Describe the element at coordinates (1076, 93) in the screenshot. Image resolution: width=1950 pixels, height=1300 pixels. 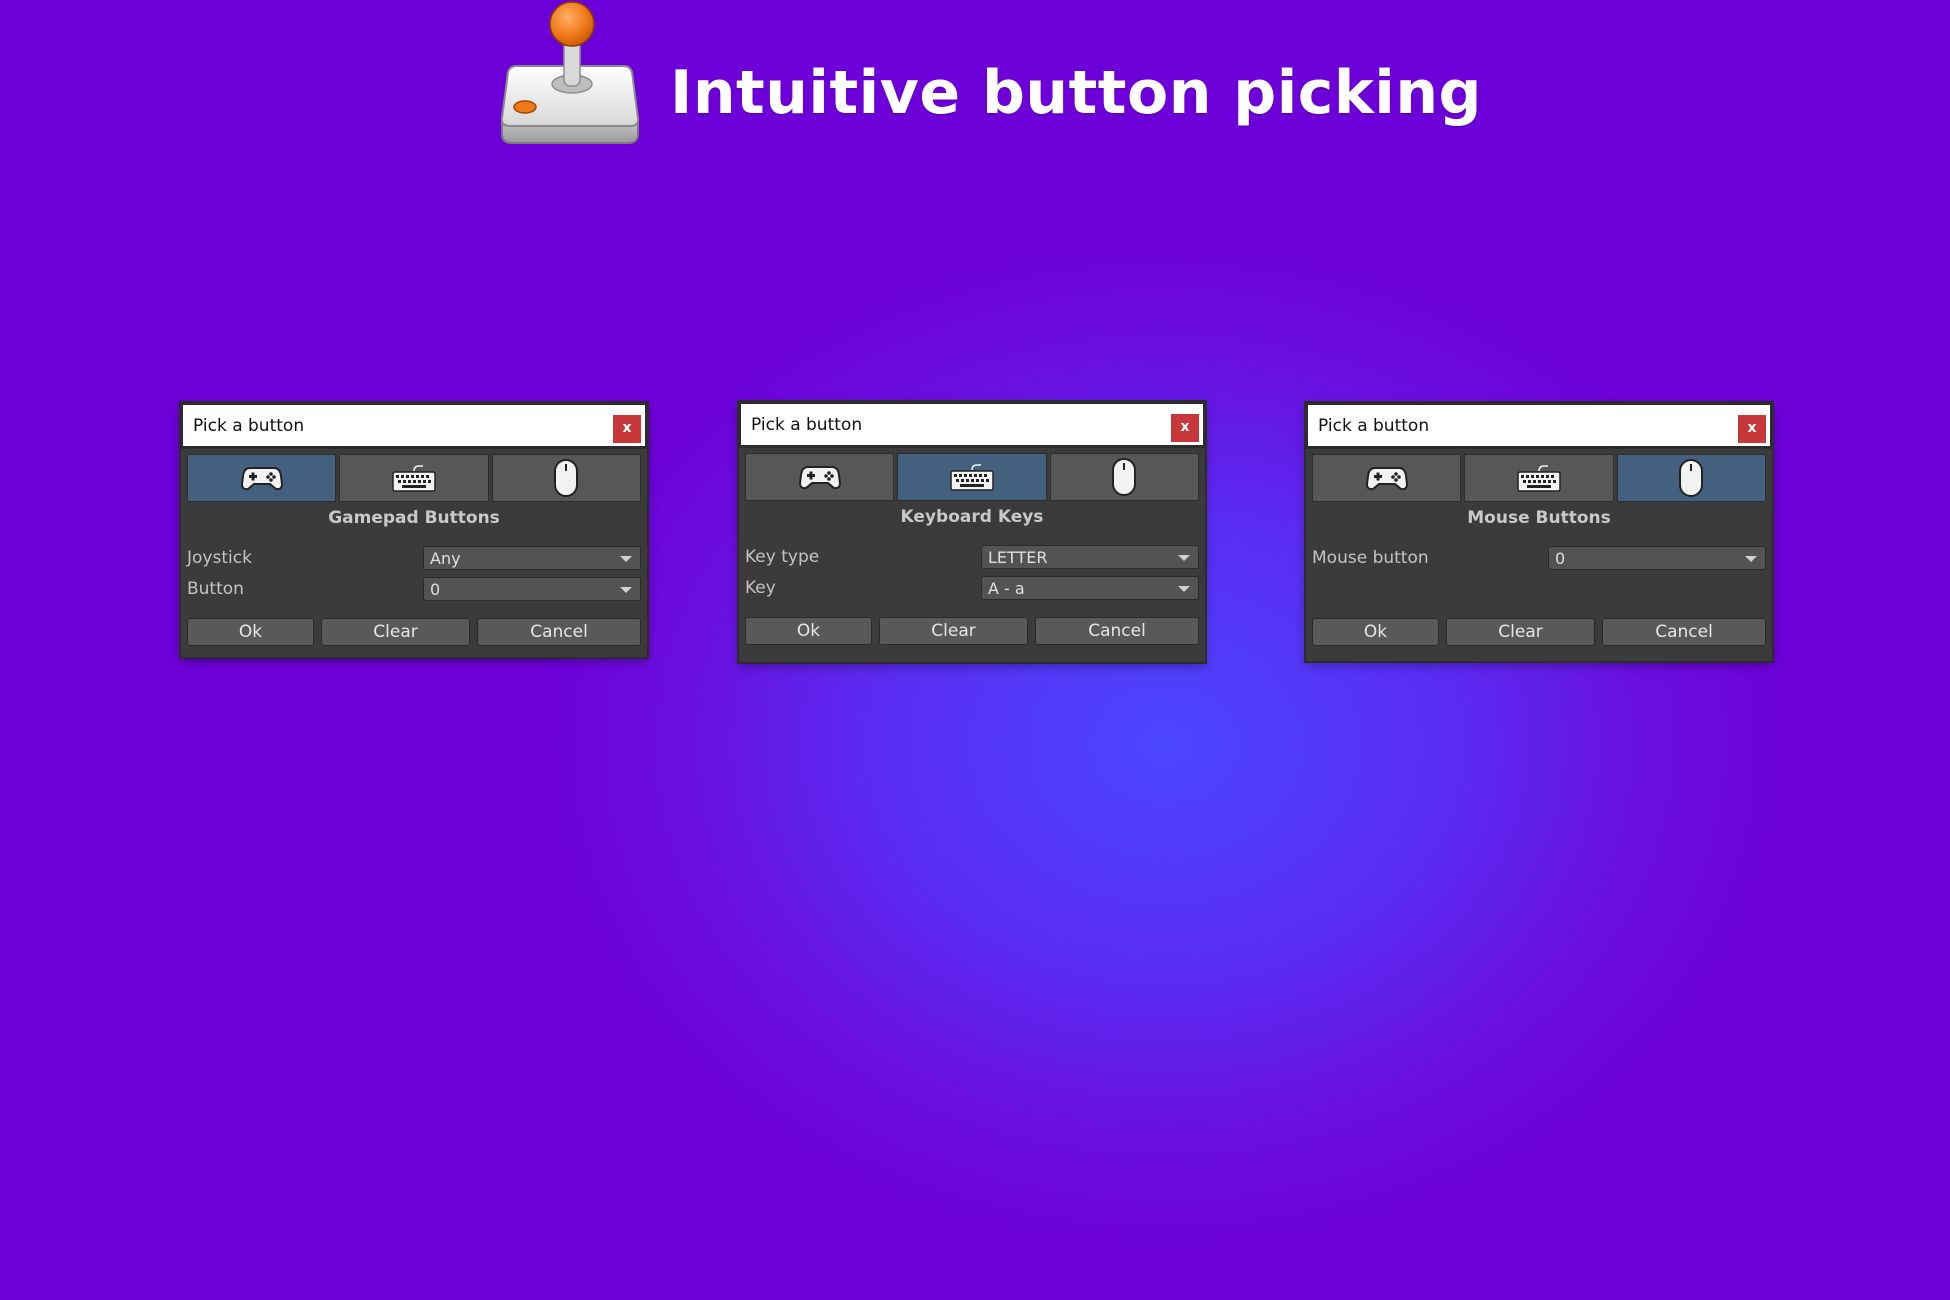
I see `page-title: Intuitive button picking` at that location.